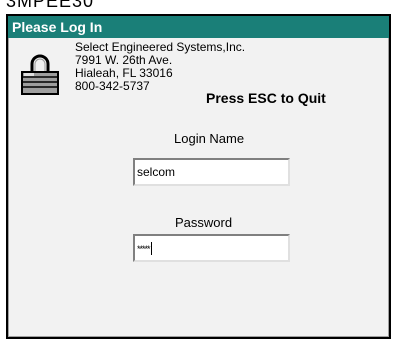 This screenshot has height=341, width=398. What do you see at coordinates (143, 248) in the screenshot?
I see `password-masked-value: *****` at bounding box center [143, 248].